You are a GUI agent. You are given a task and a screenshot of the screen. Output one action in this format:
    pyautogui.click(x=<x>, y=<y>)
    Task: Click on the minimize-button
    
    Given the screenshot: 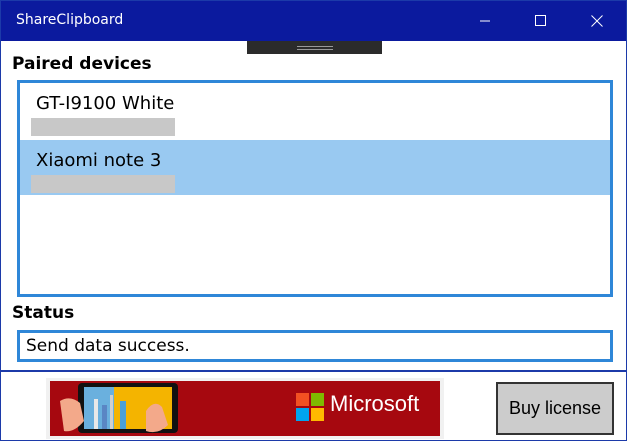 What is the action you would take?
    pyautogui.click(x=485, y=21)
    